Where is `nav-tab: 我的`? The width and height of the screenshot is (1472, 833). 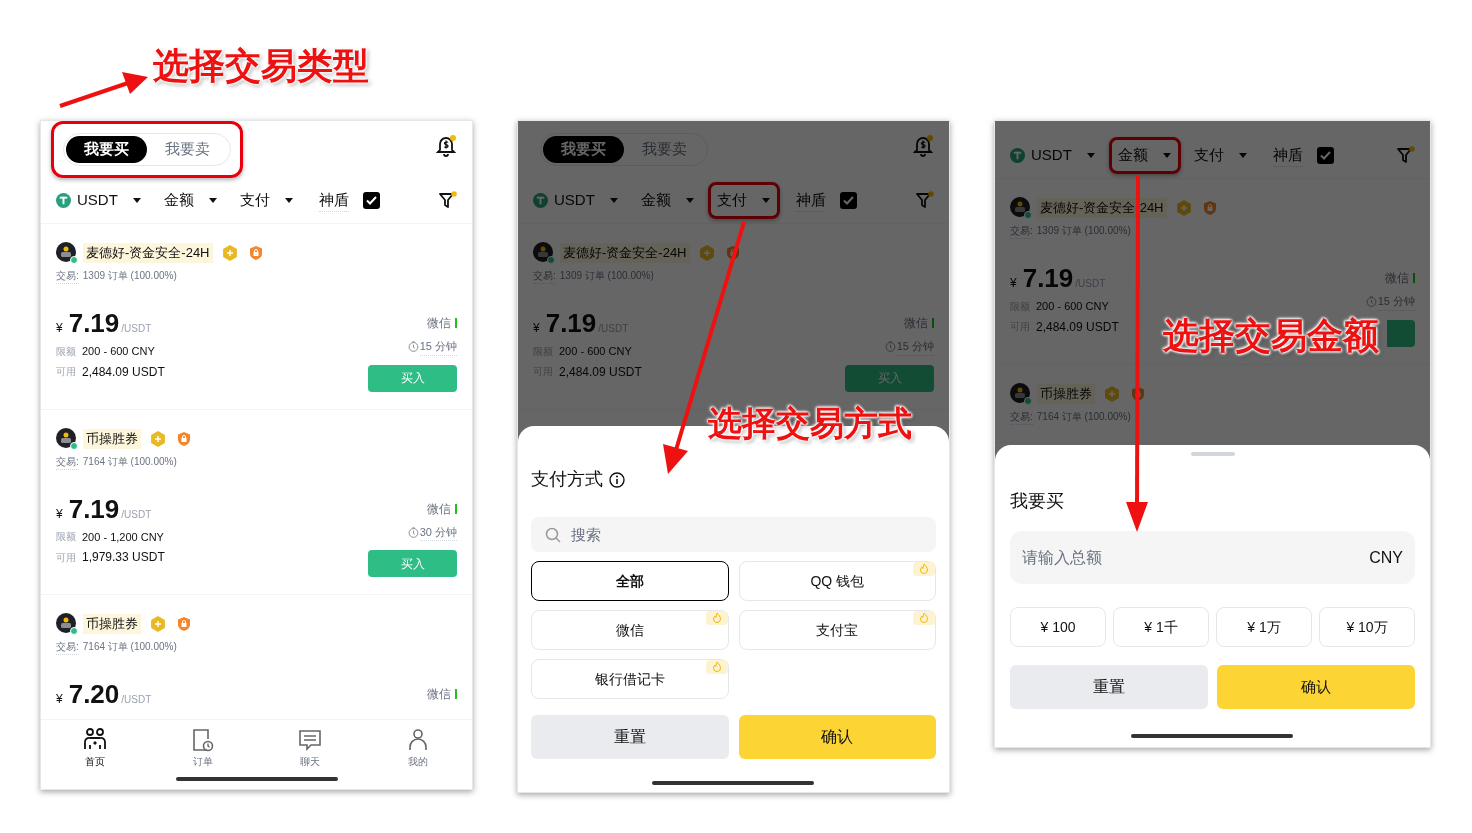 nav-tab: 我的 is located at coordinates (418, 748).